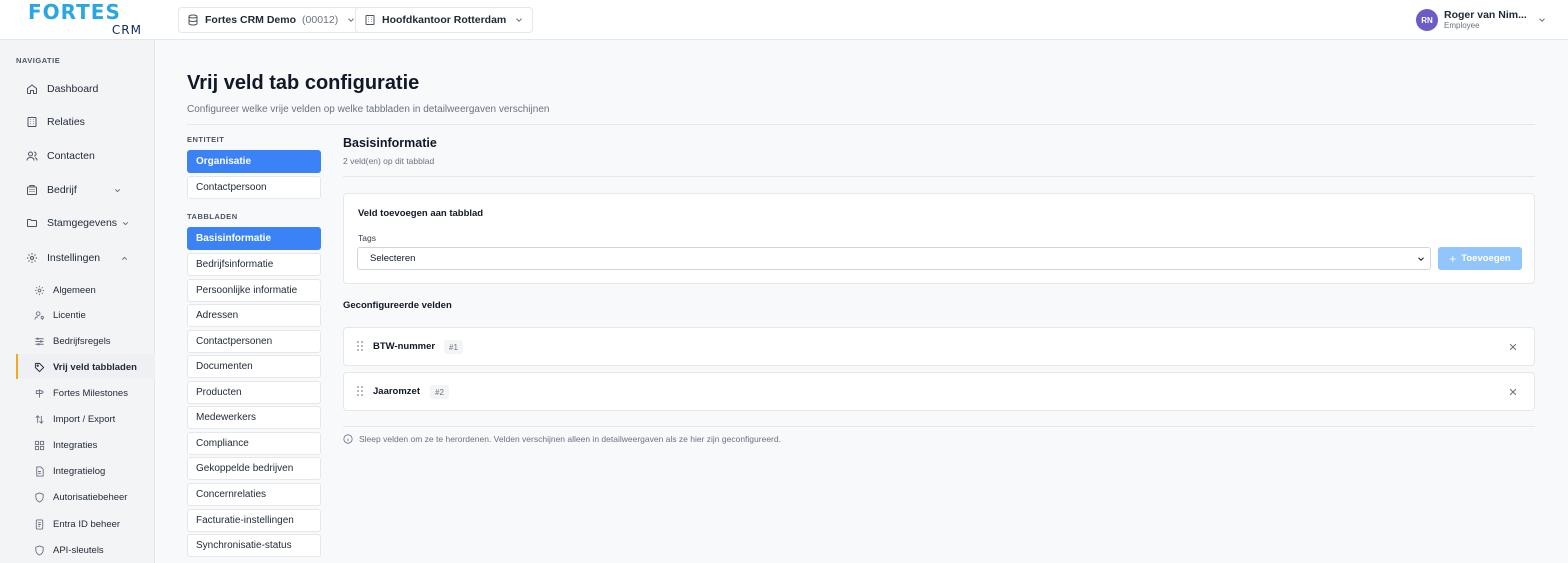 The image size is (1568, 563). Describe the element at coordinates (74, 419) in the screenshot. I see `sidebar-subitem-import-export: Import / Export` at that location.